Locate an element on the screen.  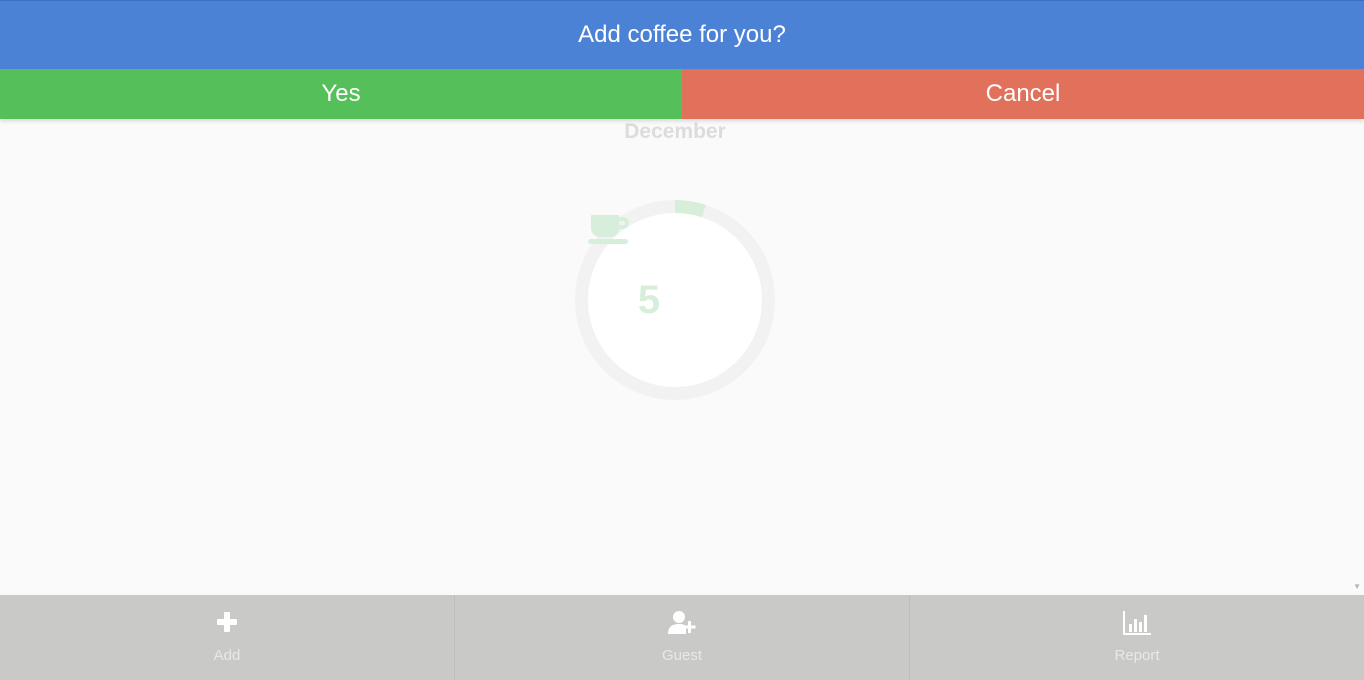
nav-item-guest: Guest is located at coordinates (682, 637).